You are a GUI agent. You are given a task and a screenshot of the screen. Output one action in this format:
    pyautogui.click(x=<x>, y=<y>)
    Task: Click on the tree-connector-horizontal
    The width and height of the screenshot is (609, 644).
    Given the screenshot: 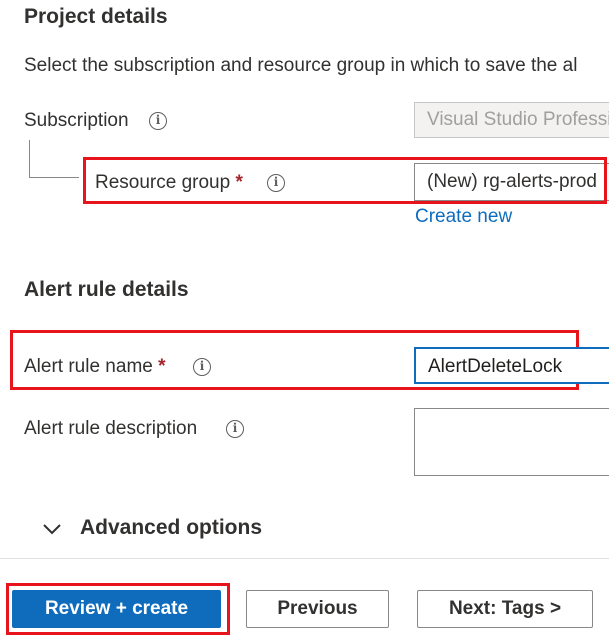 What is the action you would take?
    pyautogui.click(x=54, y=177)
    